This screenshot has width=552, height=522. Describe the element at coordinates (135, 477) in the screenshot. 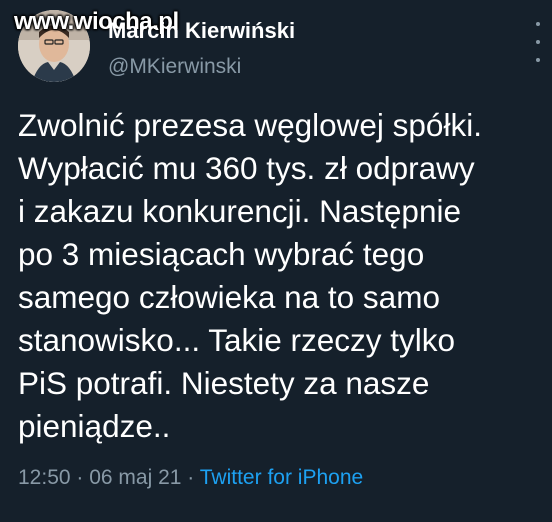

I see `tweet-date: 06 maj 21` at that location.